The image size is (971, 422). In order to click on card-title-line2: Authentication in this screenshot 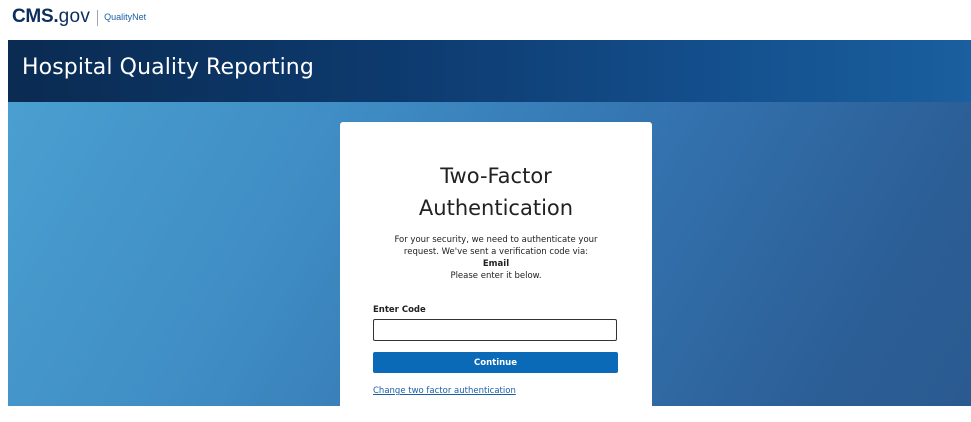, I will do `click(496, 208)`.